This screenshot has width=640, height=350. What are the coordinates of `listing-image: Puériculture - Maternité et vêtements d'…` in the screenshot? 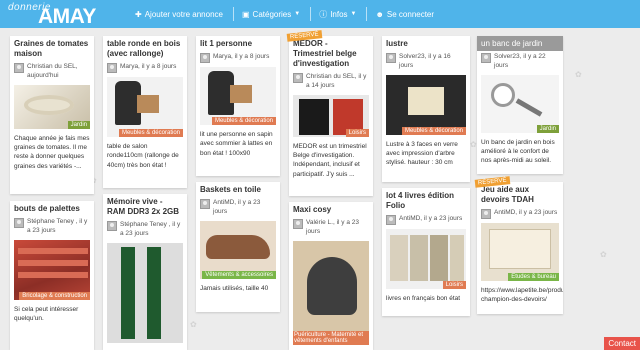 It's located at (331, 292).